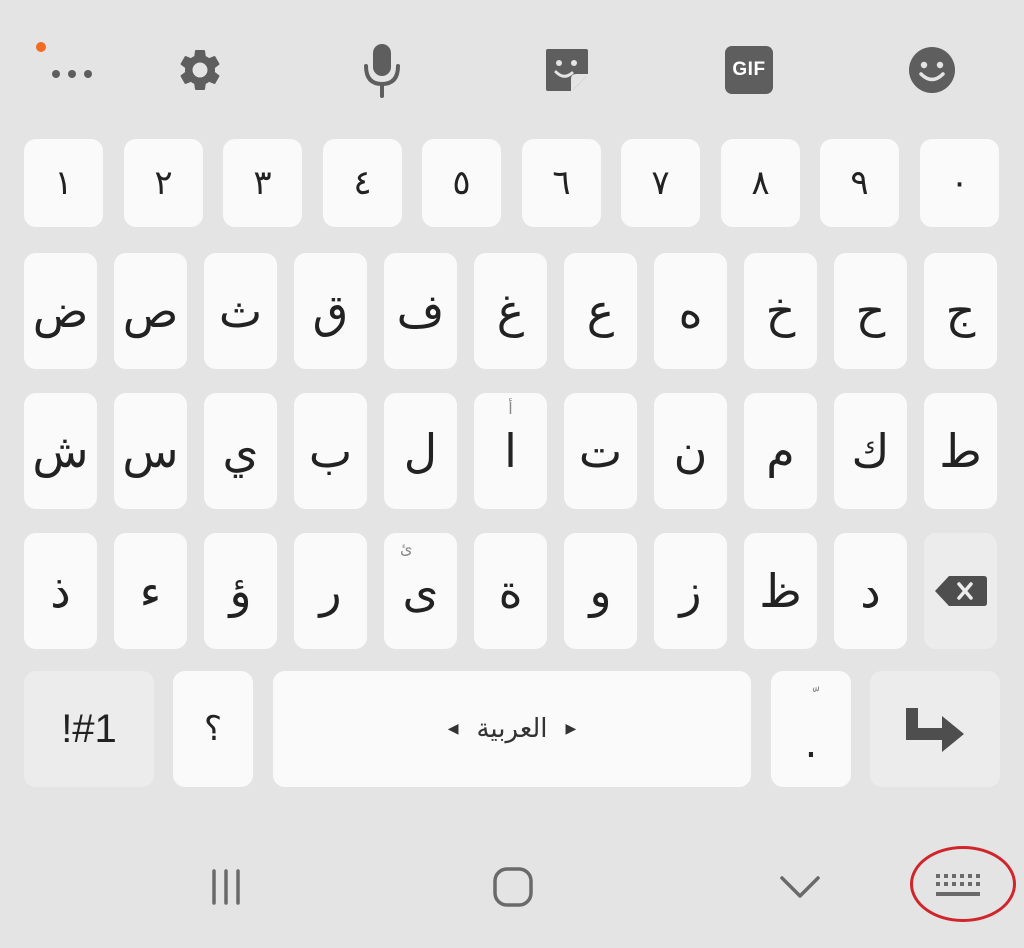 This screenshot has width=1024, height=948. What do you see at coordinates (406, 548) in the screenshot?
I see `key-hint-ya-hamza: ئ` at bounding box center [406, 548].